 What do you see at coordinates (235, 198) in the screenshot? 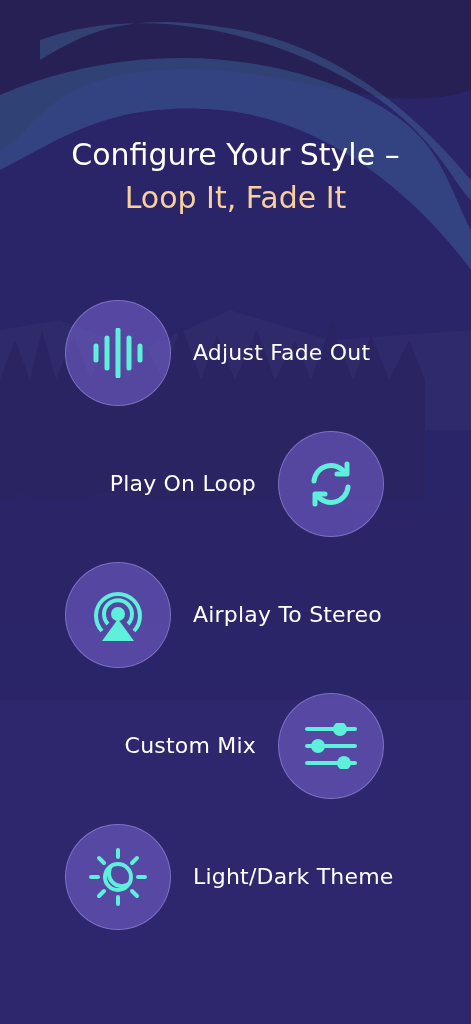
I see `headline-highlight: Loop It, Fade It` at bounding box center [235, 198].